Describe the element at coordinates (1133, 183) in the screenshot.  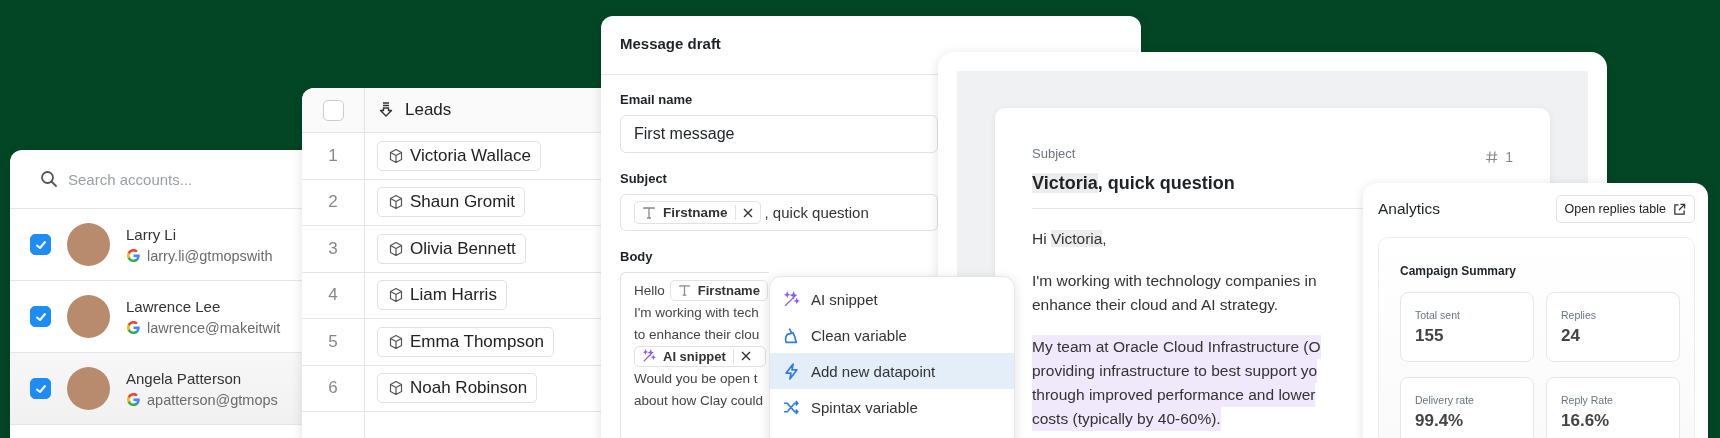
I see `email-subject: Victoria, quick question` at that location.